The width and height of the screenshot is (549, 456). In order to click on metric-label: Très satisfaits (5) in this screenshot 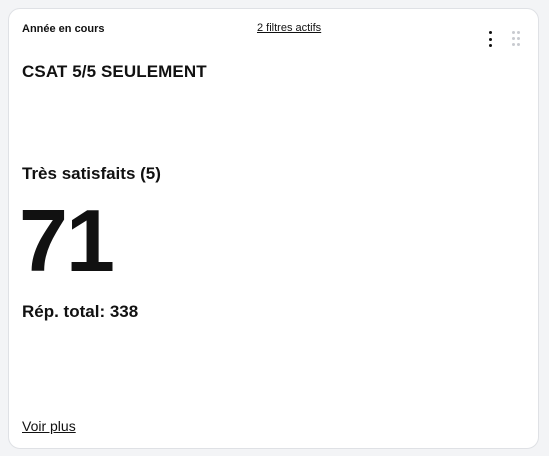, I will do `click(91, 173)`.